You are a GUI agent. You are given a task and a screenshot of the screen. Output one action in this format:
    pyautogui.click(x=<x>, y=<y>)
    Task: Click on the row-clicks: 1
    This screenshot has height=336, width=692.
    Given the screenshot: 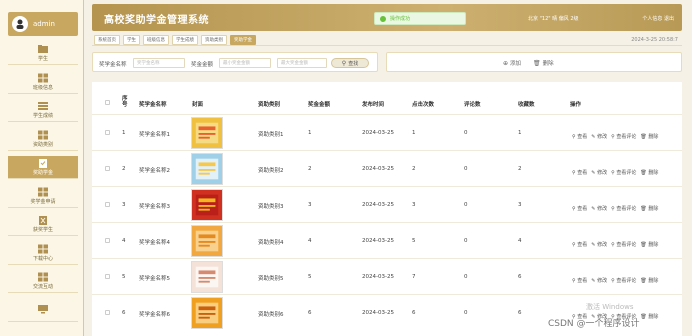 What is the action you would take?
    pyautogui.click(x=414, y=133)
    